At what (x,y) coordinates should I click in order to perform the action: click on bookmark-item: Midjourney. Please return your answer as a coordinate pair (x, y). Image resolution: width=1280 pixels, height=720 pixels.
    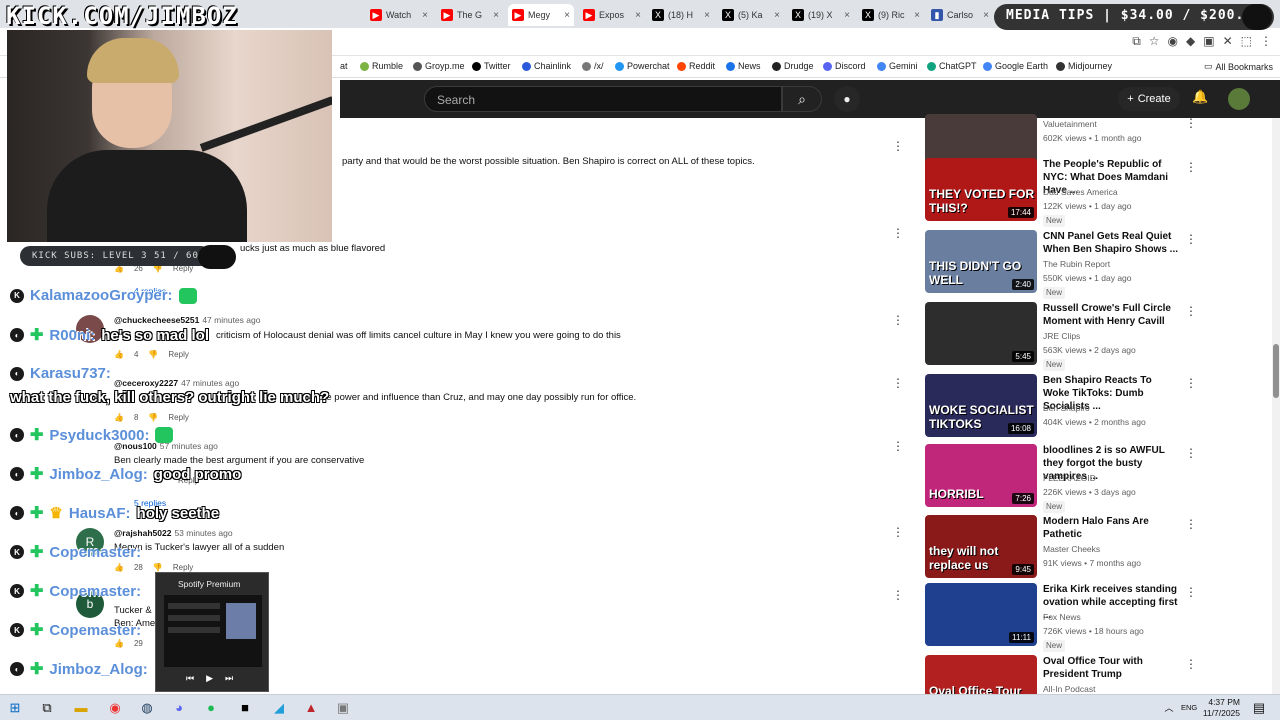
    Looking at the image, I should click on (1084, 66).